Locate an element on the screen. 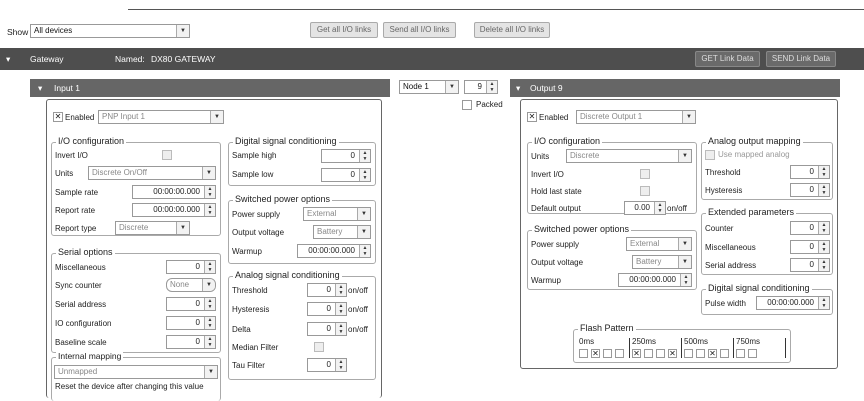 This screenshot has height=401, width=864. serial-address-stepper: 0 ▲ ▼ is located at coordinates (191, 304).